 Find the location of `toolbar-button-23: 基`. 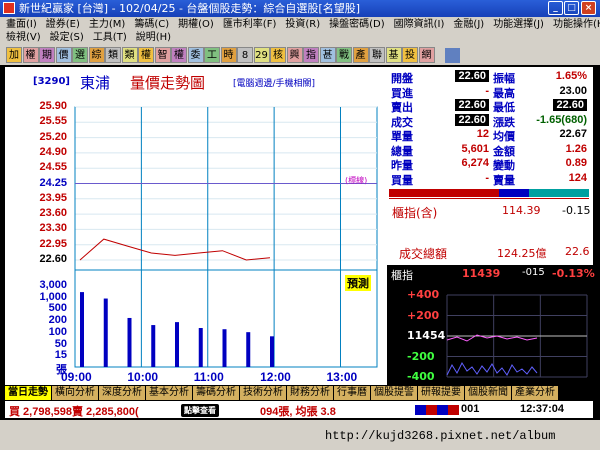

toolbar-button-23: 基 is located at coordinates (393, 55).